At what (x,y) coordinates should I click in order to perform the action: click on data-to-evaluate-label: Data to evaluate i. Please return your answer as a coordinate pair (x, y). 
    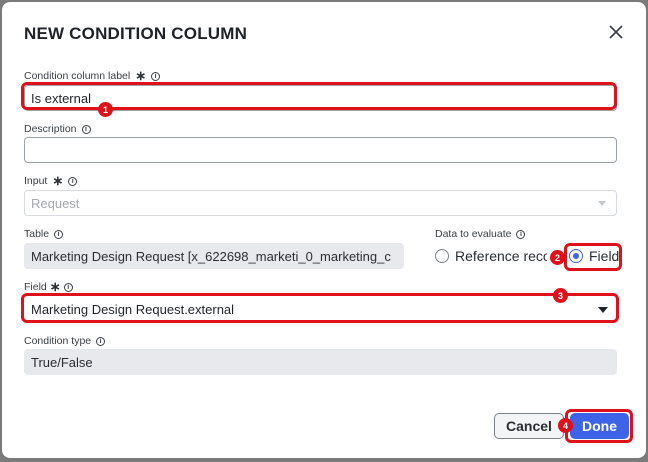
    Looking at the image, I should click on (480, 234).